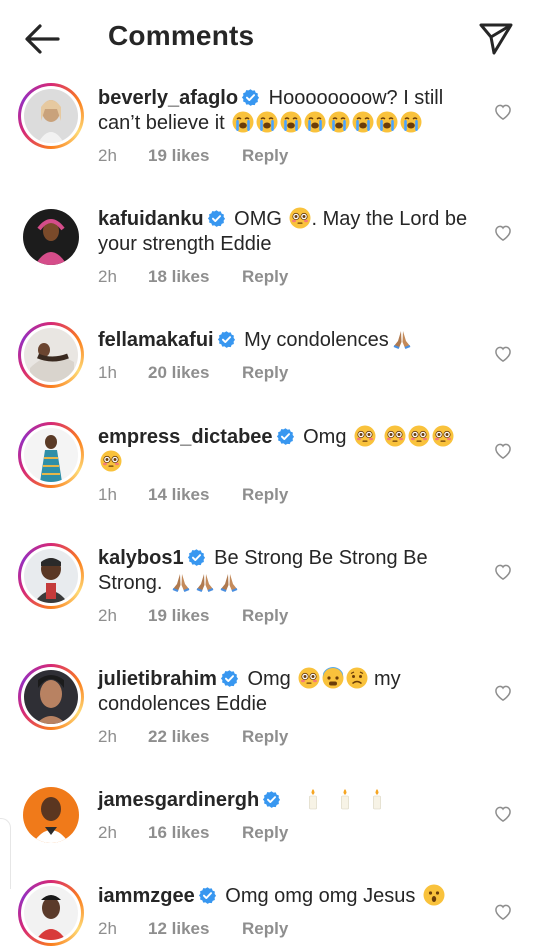 The image size is (545, 948). I want to click on comment-text: fellamakafui My condolences, so click(283, 340).